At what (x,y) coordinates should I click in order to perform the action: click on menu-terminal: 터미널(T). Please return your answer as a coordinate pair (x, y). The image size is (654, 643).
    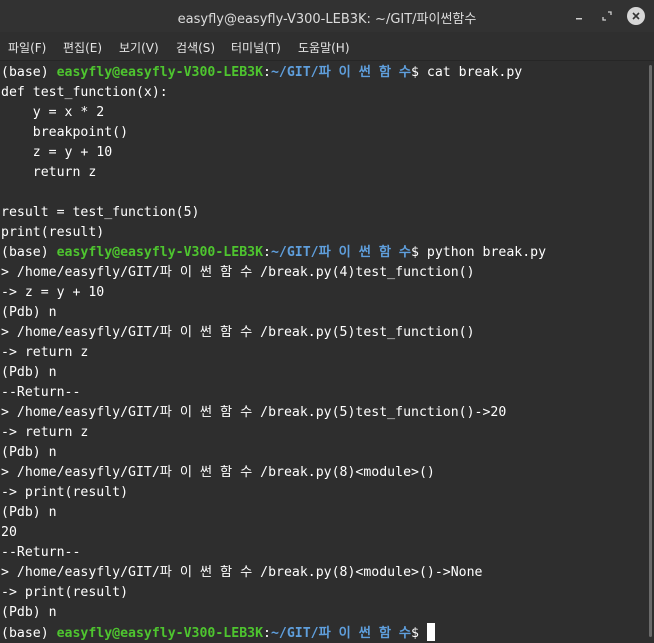
    Looking at the image, I should click on (256, 47).